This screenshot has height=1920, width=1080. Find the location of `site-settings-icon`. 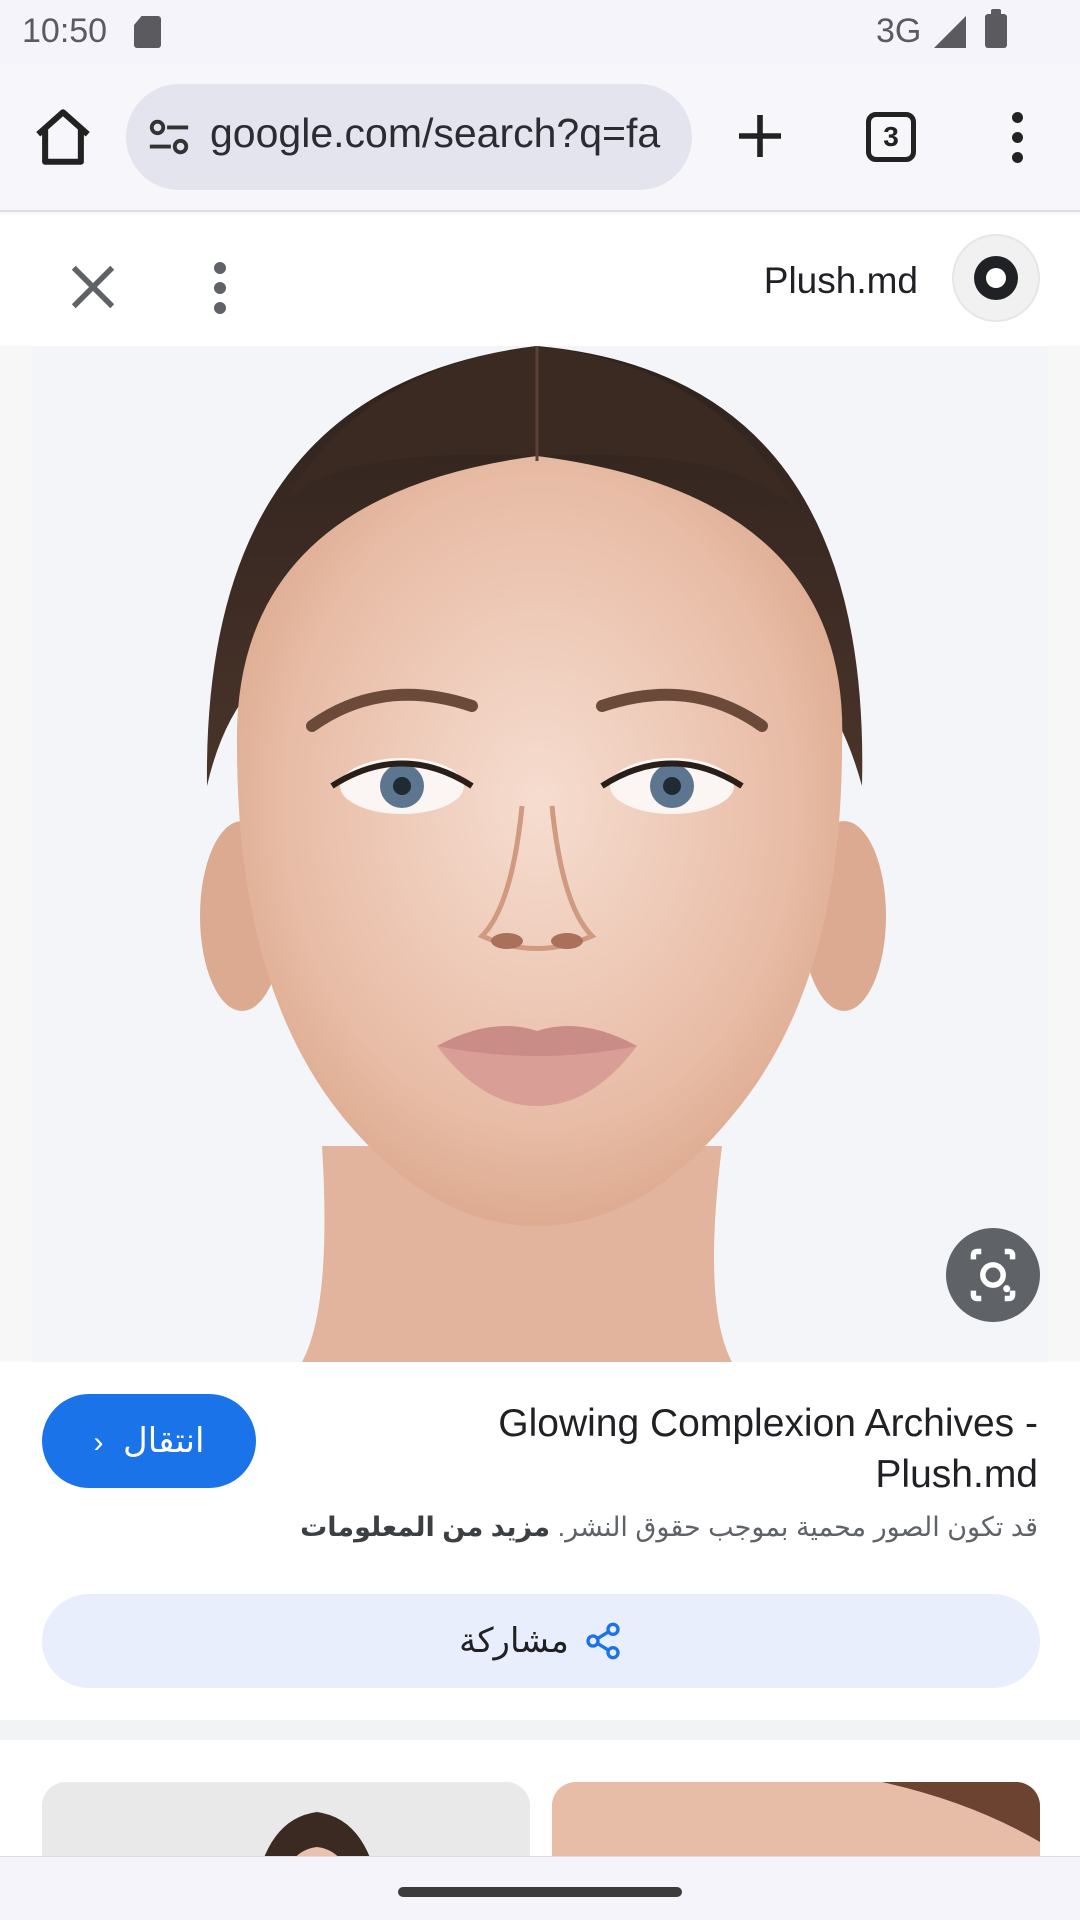

site-settings-icon is located at coordinates (169, 137).